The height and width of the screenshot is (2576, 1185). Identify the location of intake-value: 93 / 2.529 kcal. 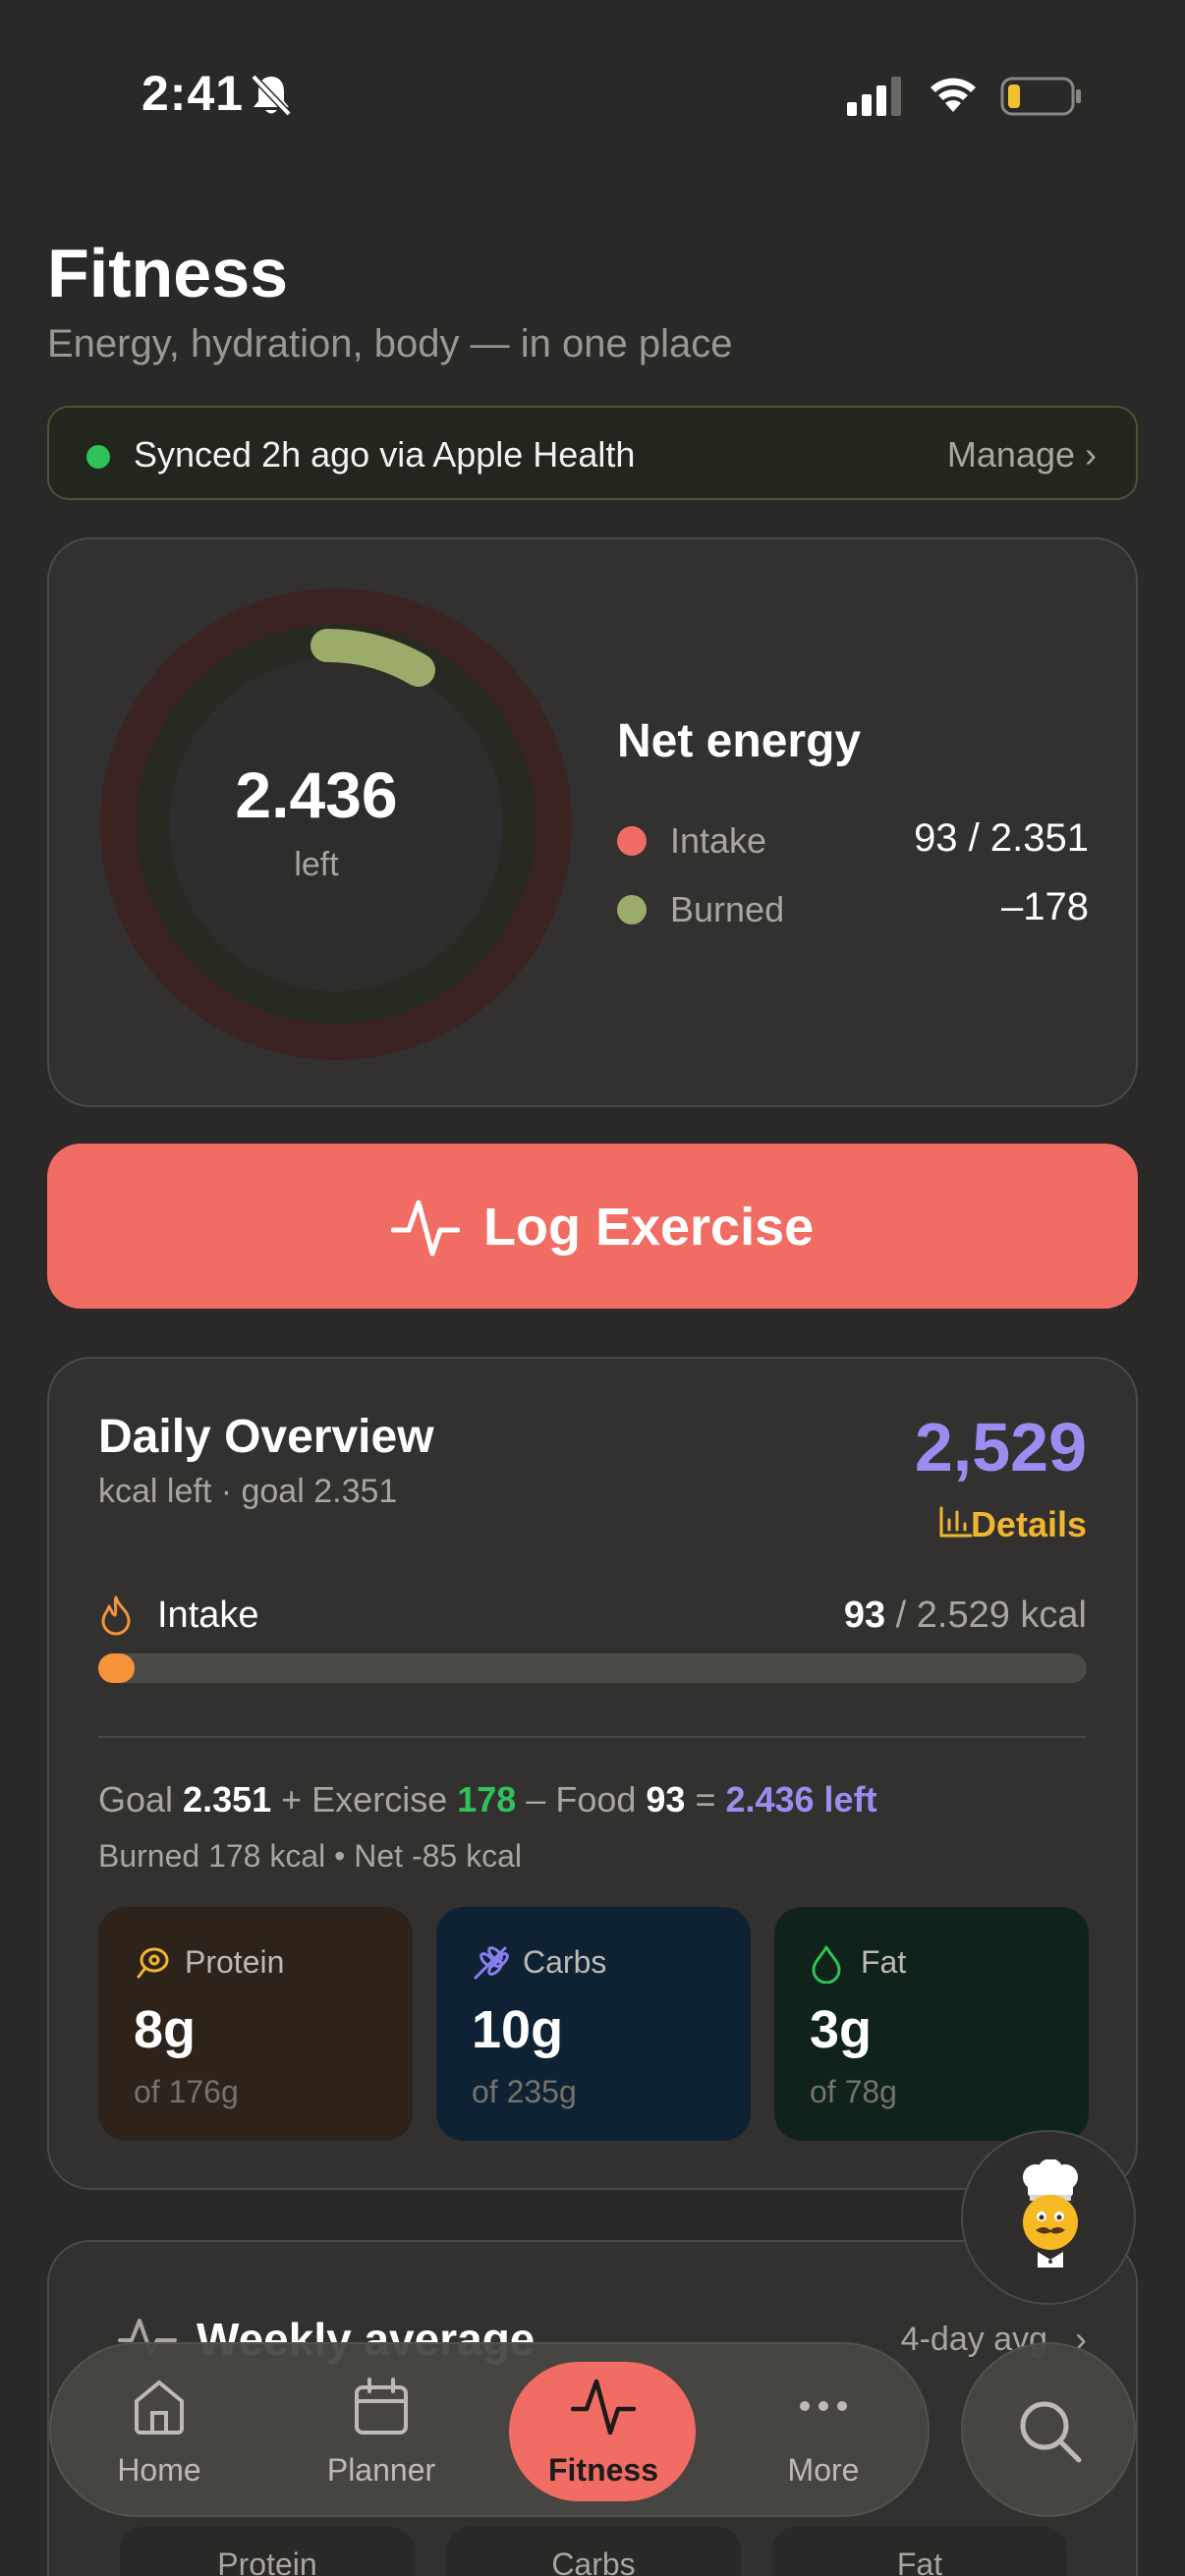
(965, 1615).